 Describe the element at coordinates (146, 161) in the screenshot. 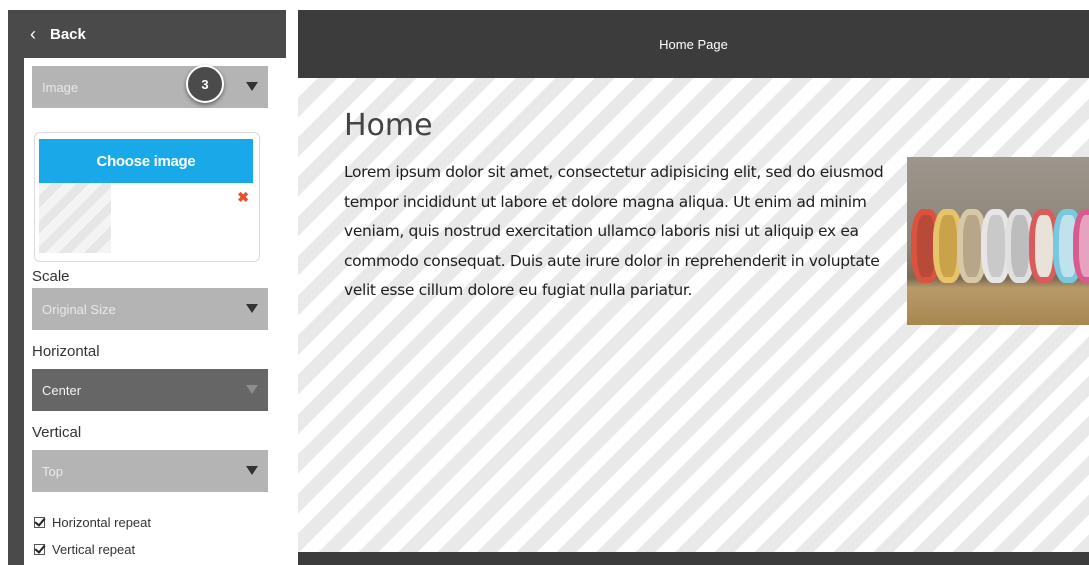

I see `choose-image-button: Choose image` at that location.